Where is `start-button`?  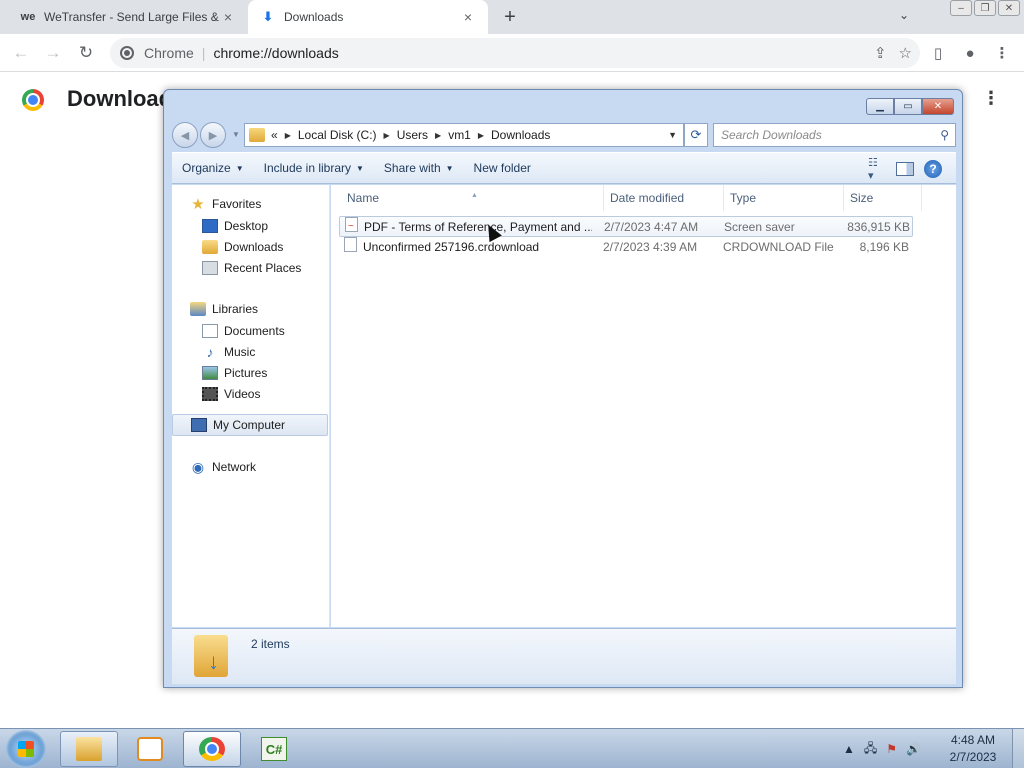 start-button is located at coordinates (26, 749).